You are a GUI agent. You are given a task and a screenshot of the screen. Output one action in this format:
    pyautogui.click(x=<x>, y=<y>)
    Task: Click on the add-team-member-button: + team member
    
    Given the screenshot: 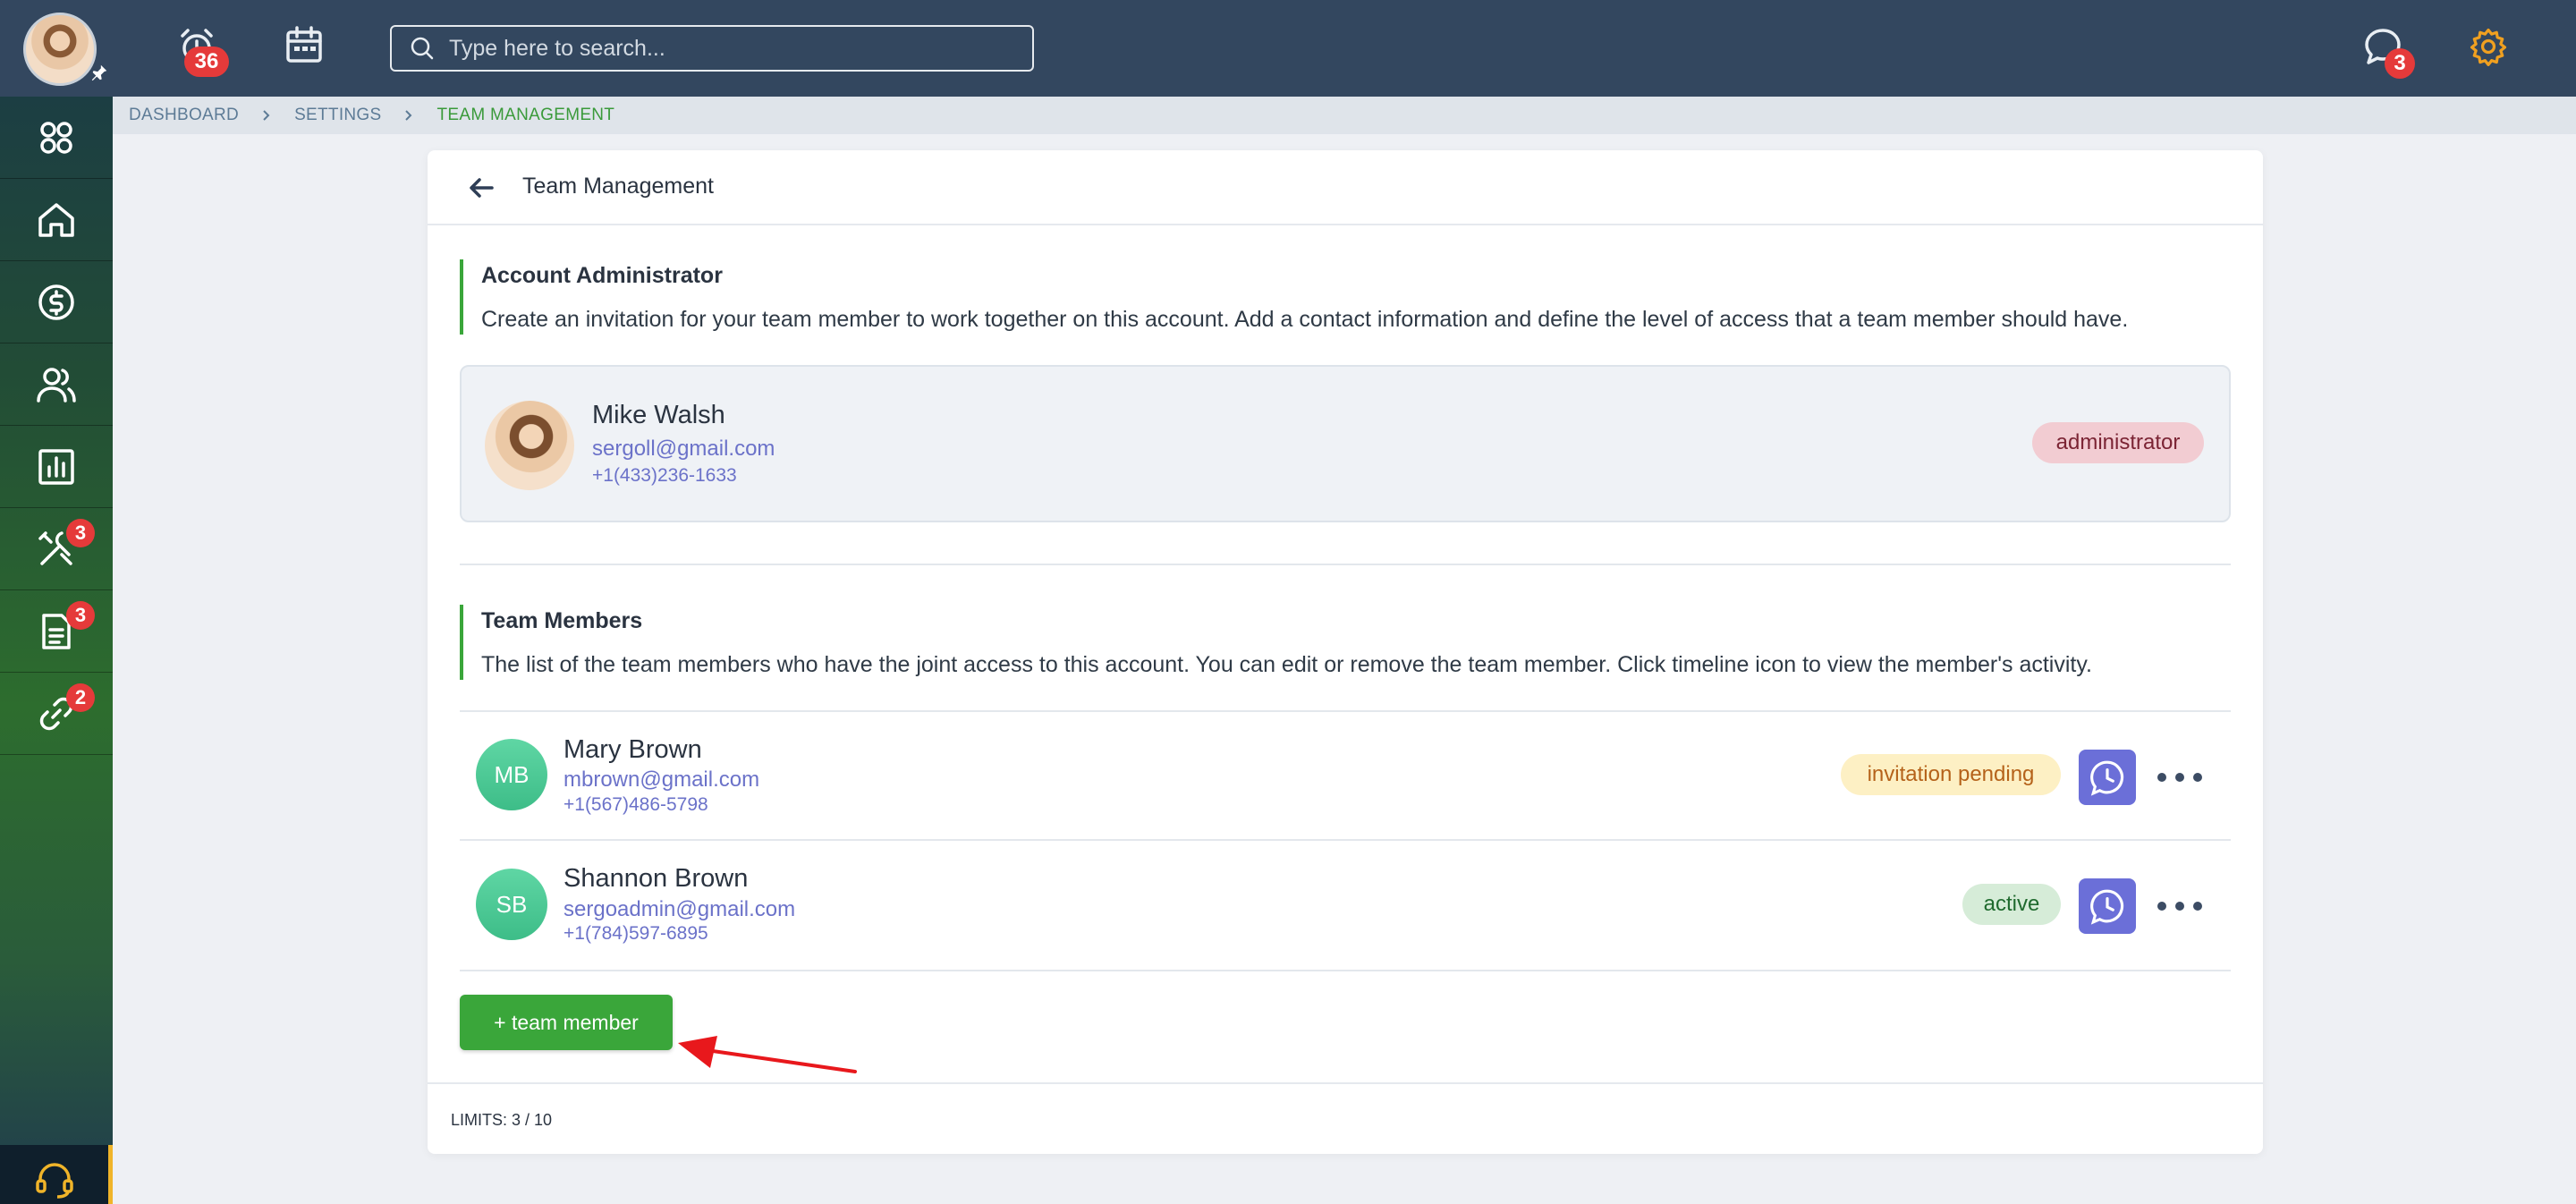 What is the action you would take?
    pyautogui.click(x=566, y=1023)
    